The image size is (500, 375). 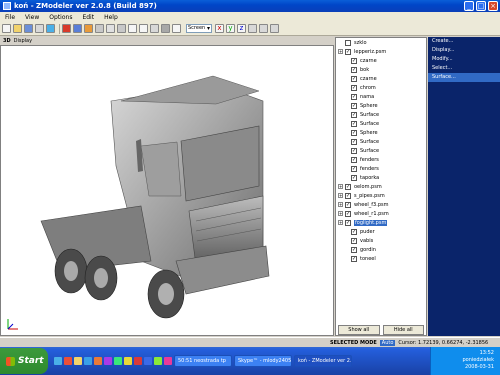 What do you see at coordinates (60, 17) in the screenshot?
I see `menu-options: Options` at bounding box center [60, 17].